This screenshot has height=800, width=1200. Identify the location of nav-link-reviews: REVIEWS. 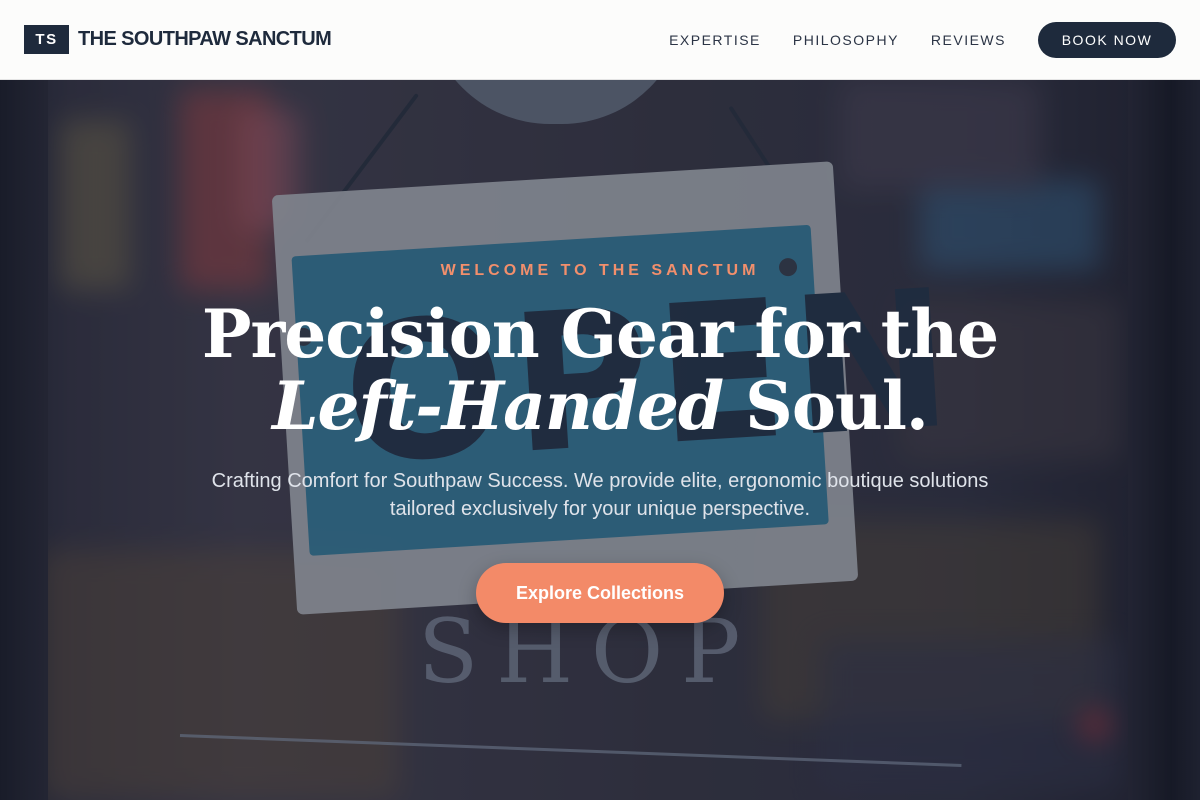
(968, 40).